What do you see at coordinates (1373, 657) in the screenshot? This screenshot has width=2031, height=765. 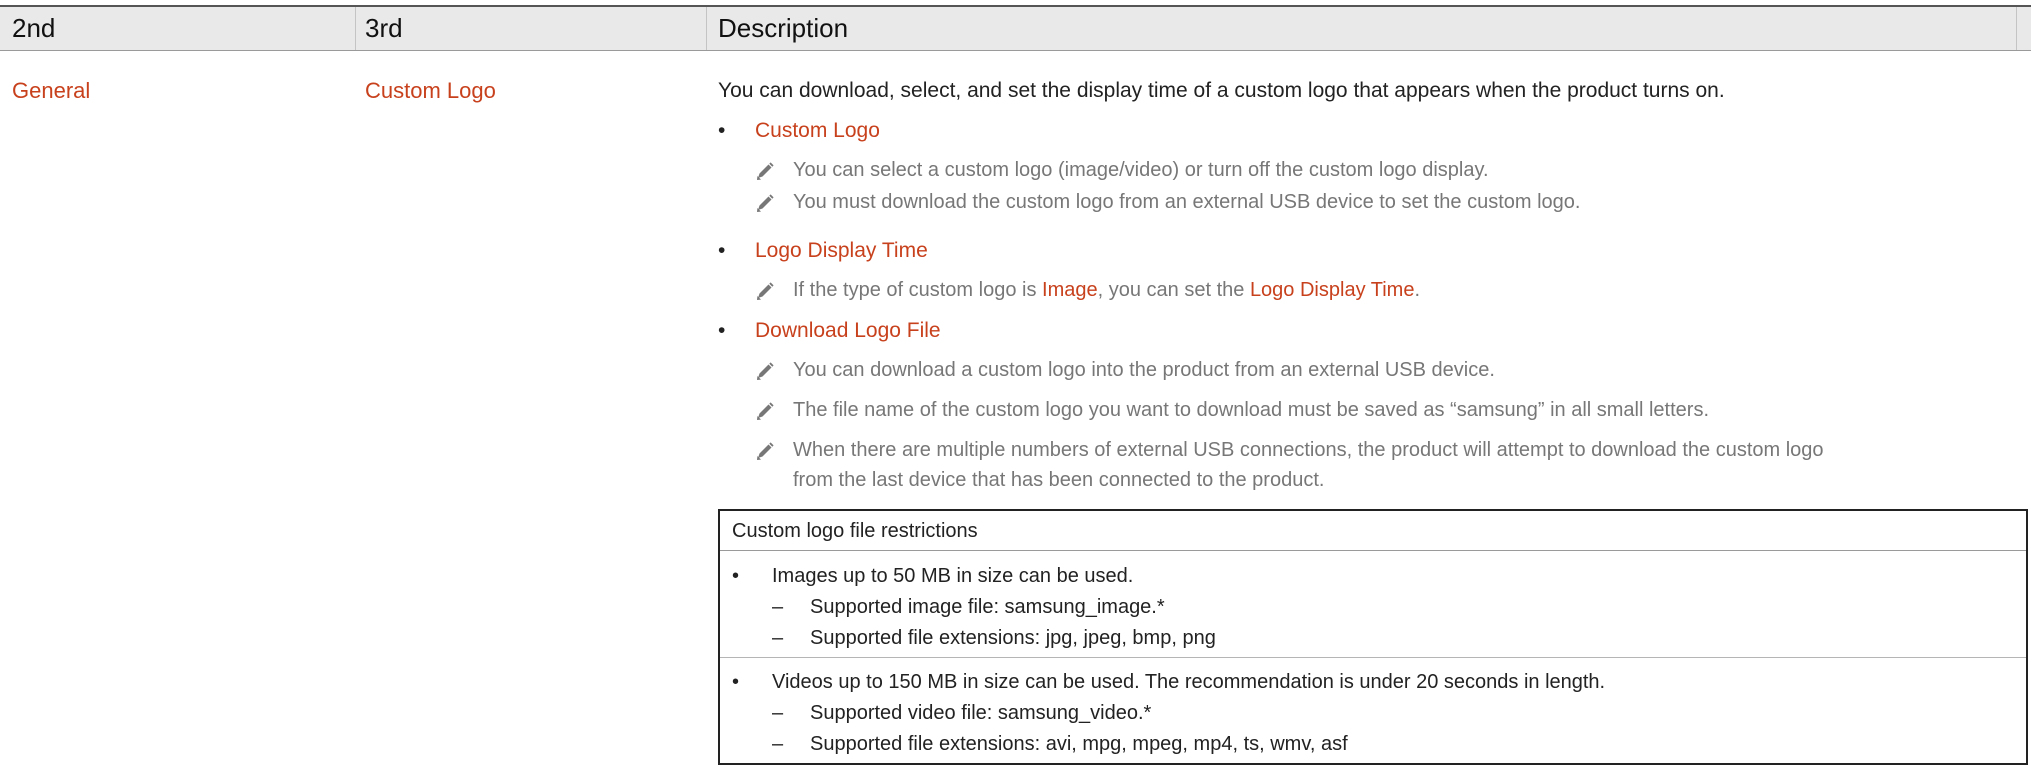 I see `divider` at bounding box center [1373, 657].